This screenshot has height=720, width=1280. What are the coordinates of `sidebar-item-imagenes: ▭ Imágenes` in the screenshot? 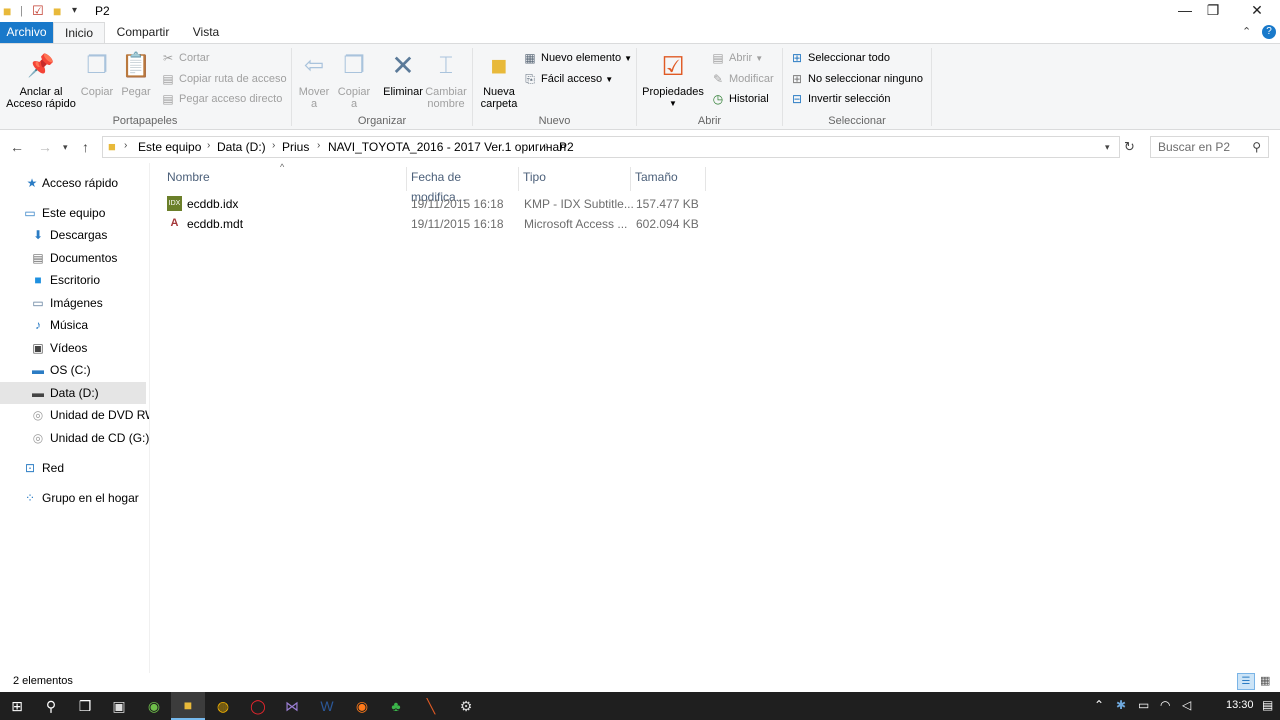 It's located at (73, 303).